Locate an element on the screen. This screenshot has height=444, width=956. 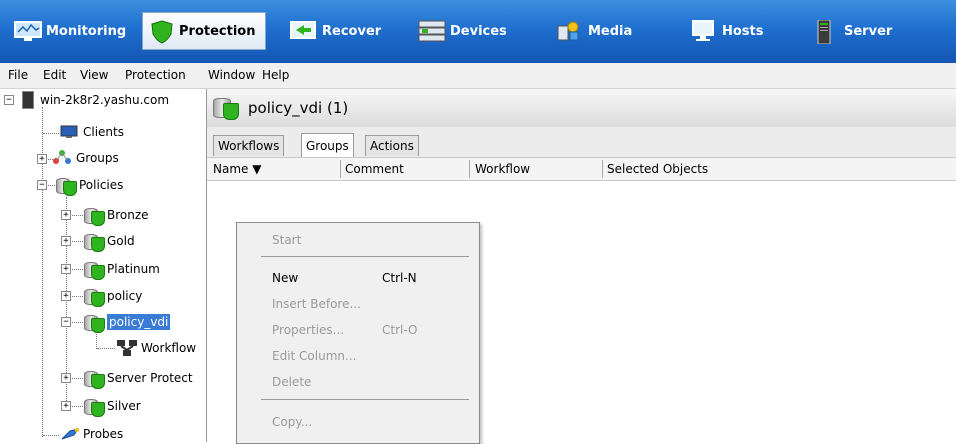
tree-node-clients: Clients is located at coordinates (92, 132).